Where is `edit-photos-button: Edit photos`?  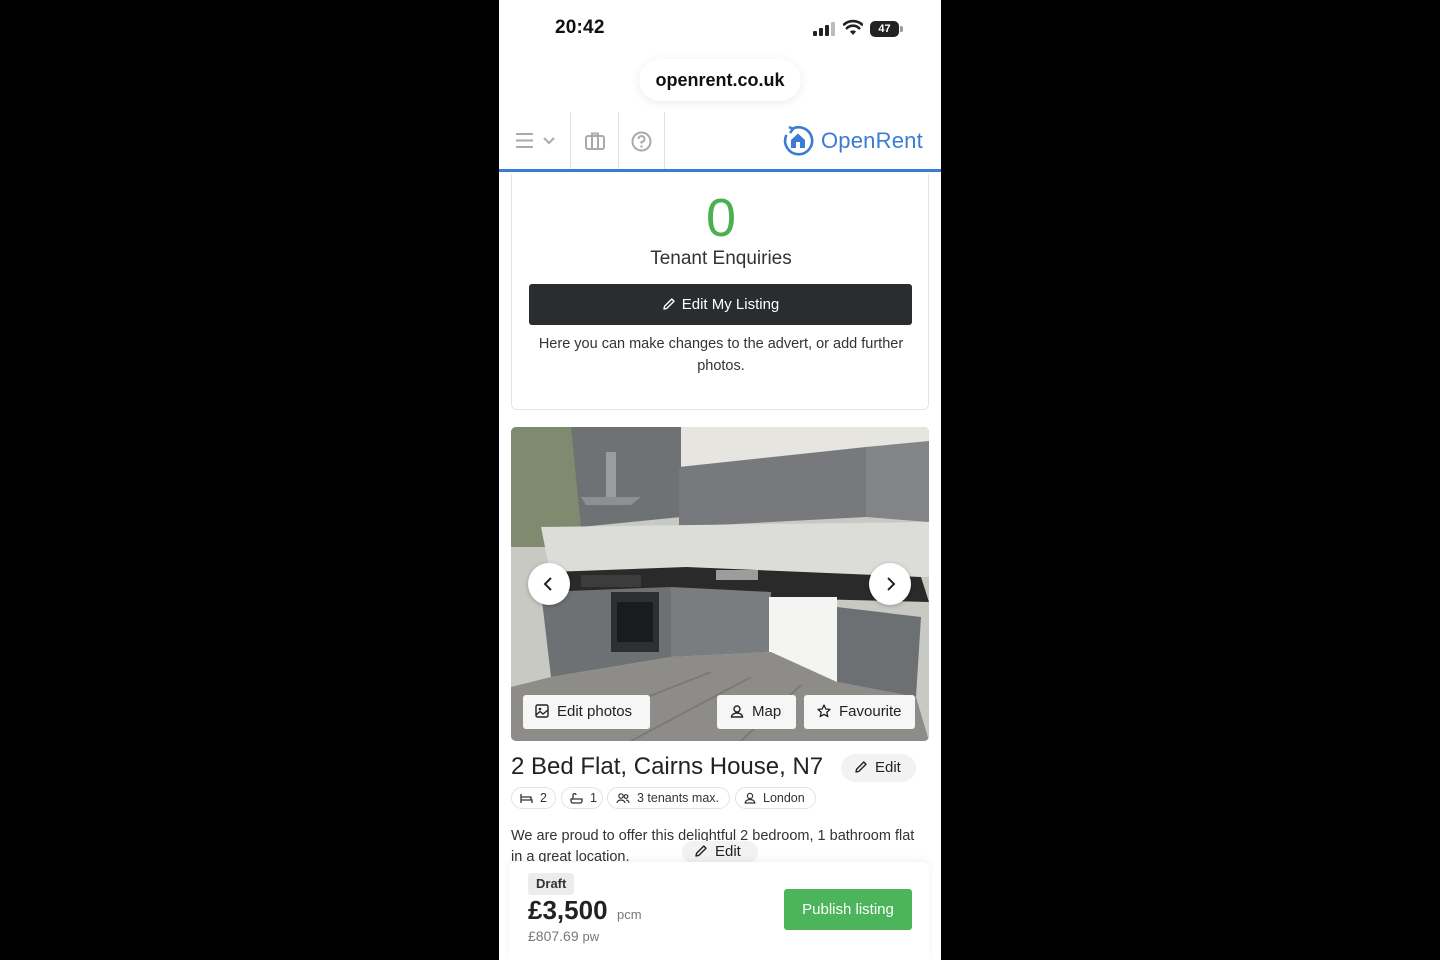 edit-photos-button: Edit photos is located at coordinates (586, 712).